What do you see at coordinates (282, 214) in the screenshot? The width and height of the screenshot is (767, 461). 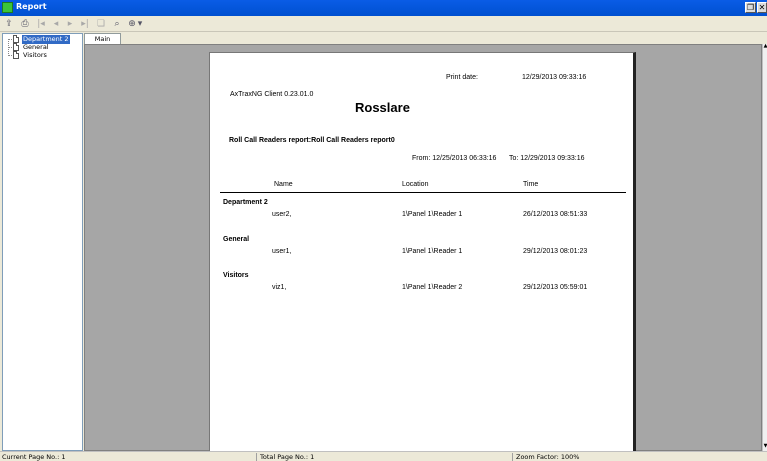 I see `row-name: user2,` at bounding box center [282, 214].